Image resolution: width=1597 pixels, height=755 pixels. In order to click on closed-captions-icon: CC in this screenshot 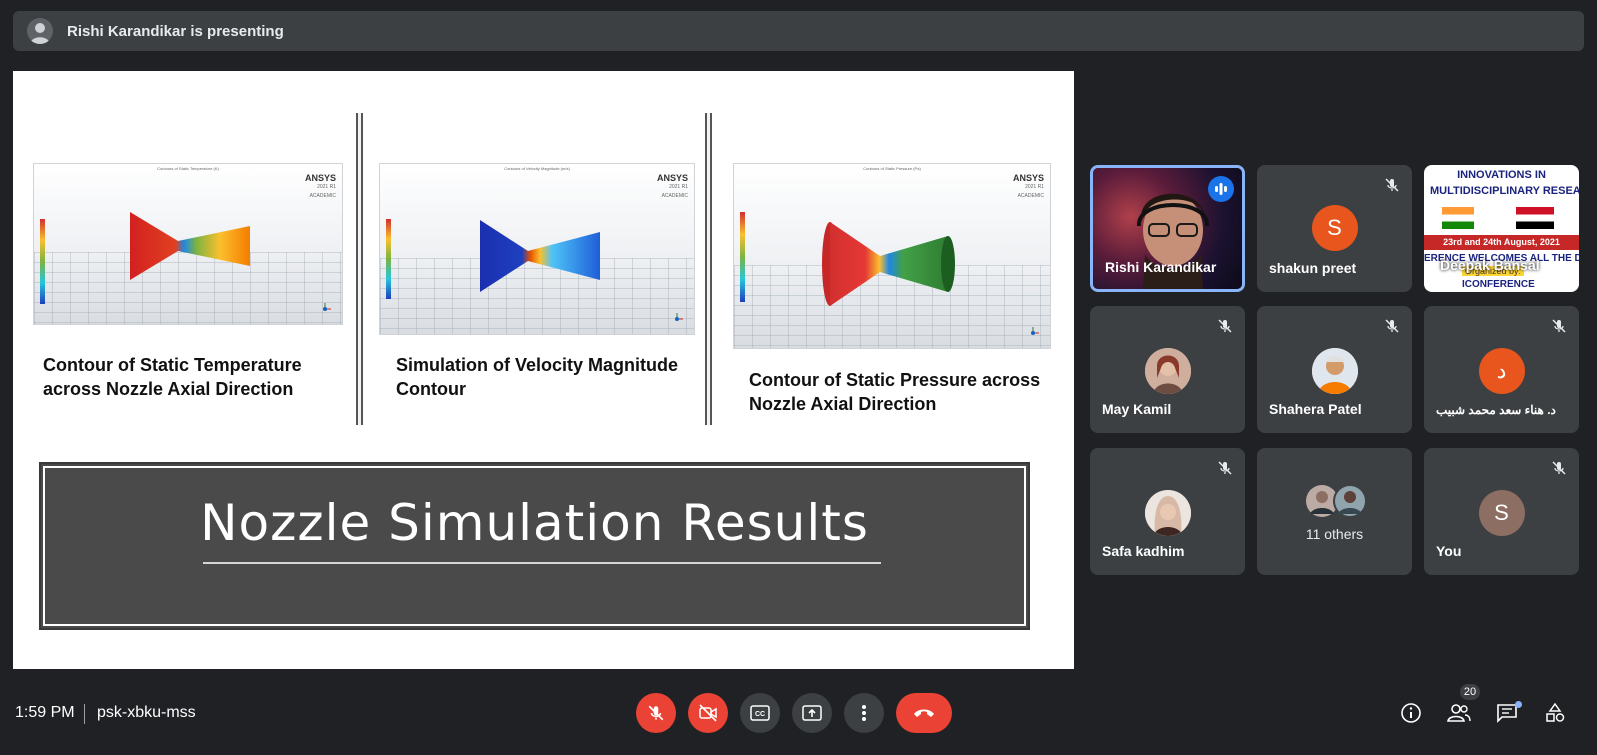, I will do `click(760, 713)`.